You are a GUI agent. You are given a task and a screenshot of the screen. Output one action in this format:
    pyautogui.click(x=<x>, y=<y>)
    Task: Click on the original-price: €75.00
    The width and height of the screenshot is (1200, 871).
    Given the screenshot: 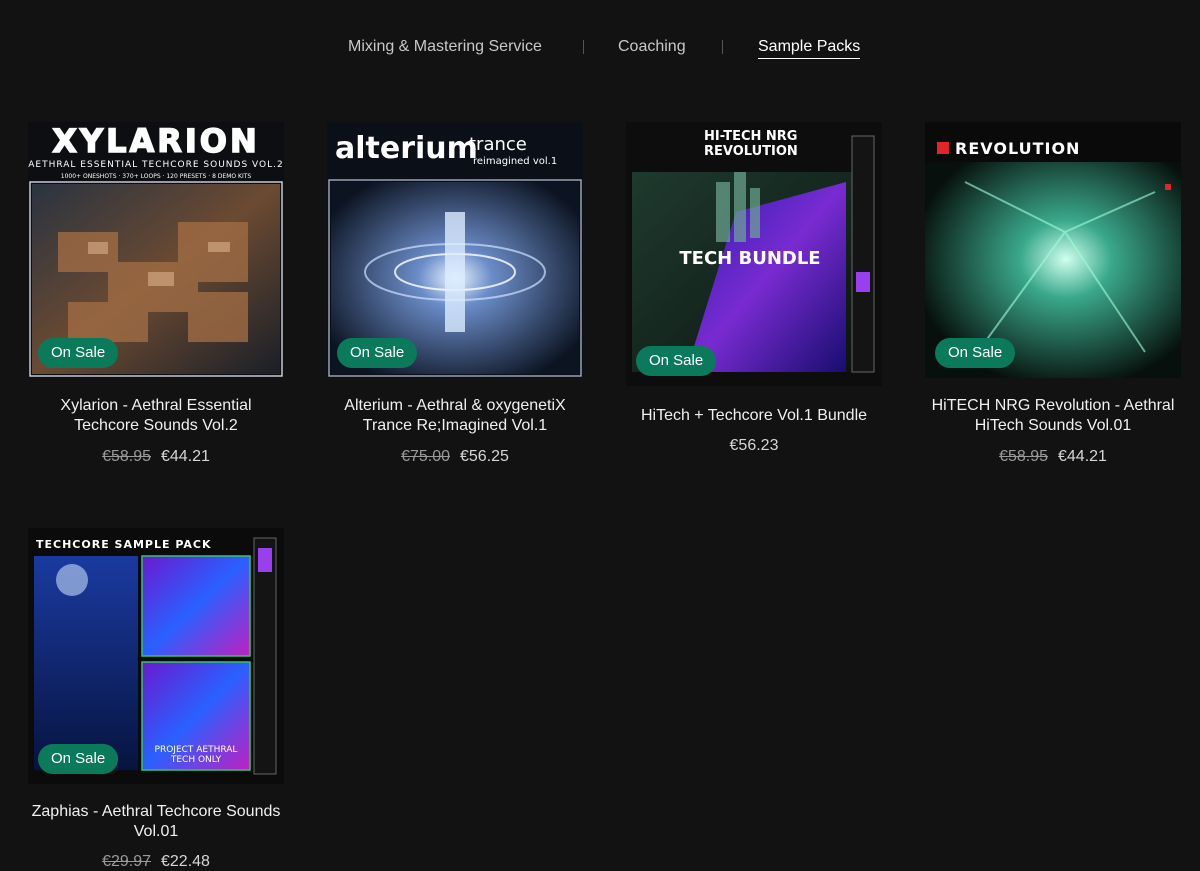 What is the action you would take?
    pyautogui.click(x=425, y=456)
    